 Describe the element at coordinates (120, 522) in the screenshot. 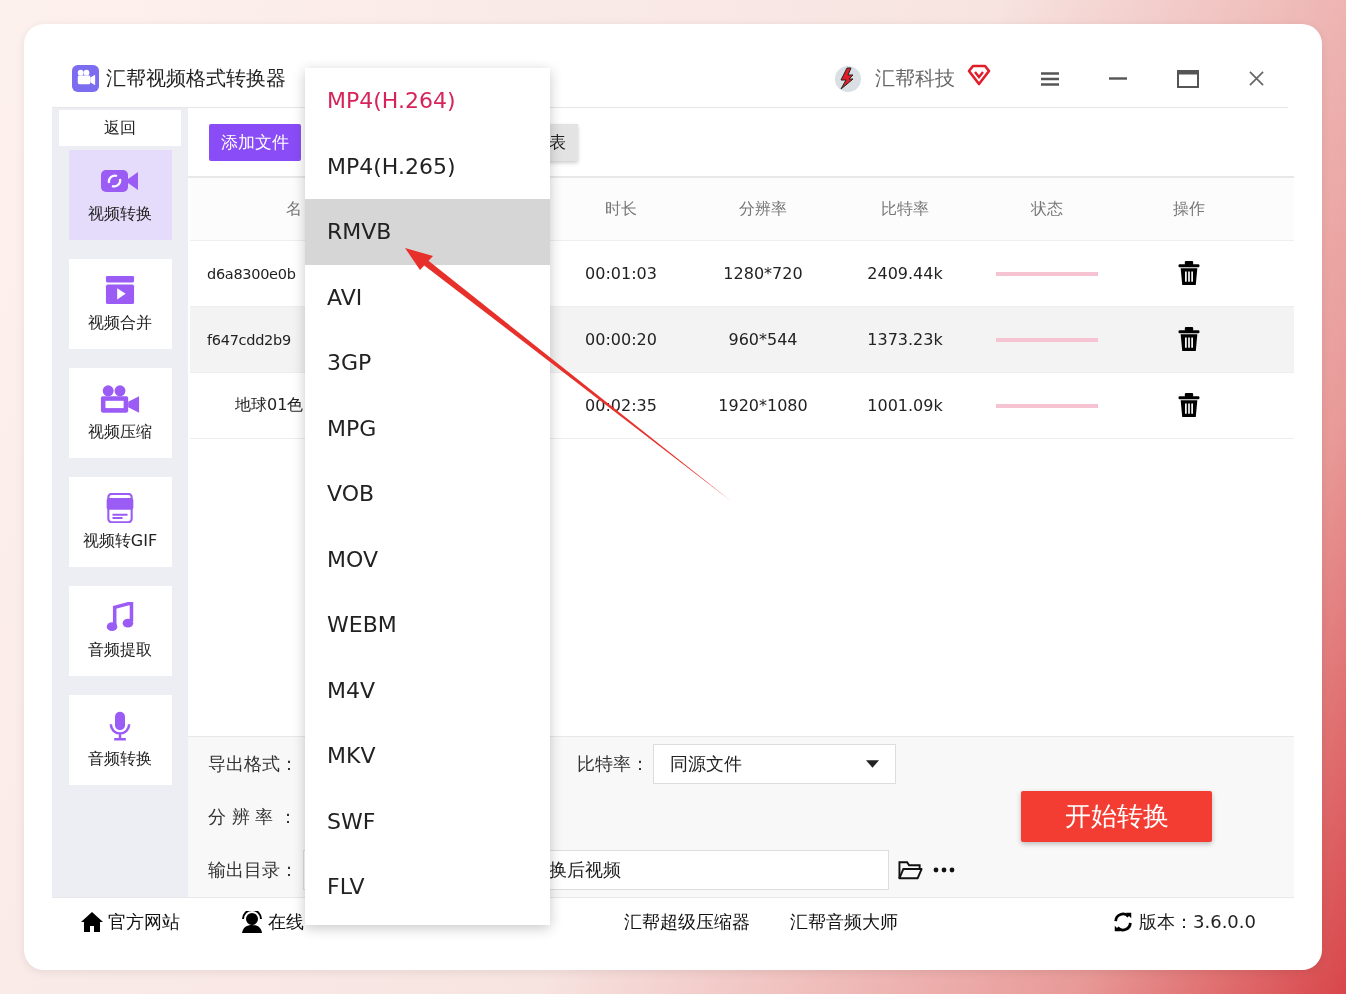

I see `sidebar-item: 视频转GIF` at that location.